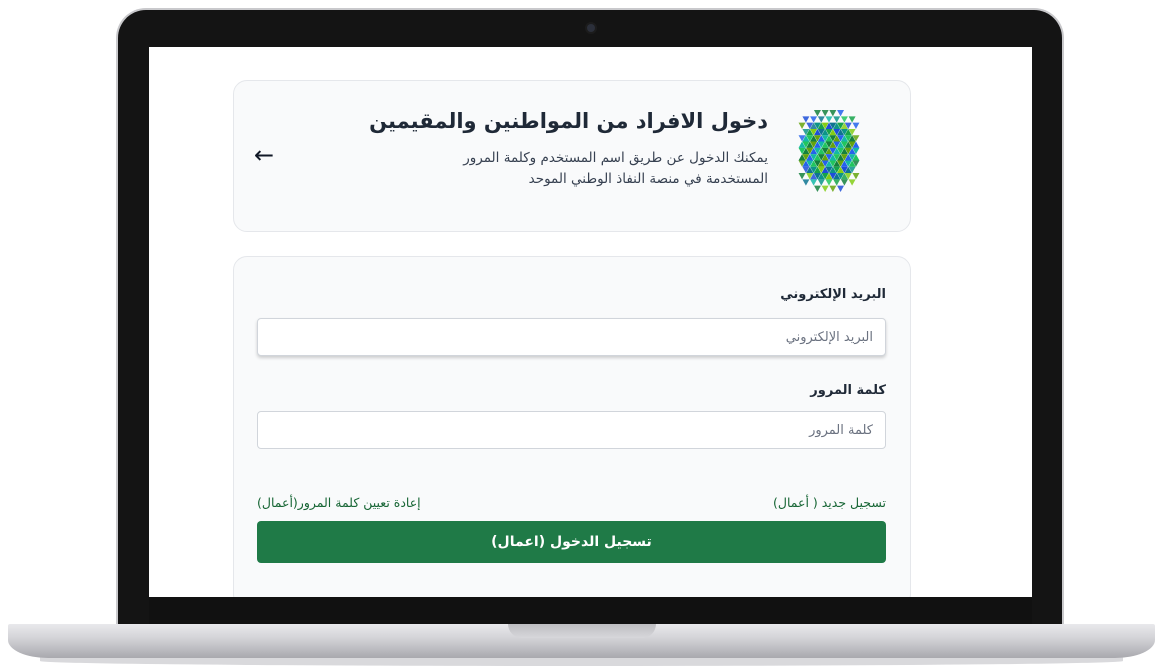  What do you see at coordinates (848, 390) in the screenshot?
I see `password-label: كلمة المرور` at bounding box center [848, 390].